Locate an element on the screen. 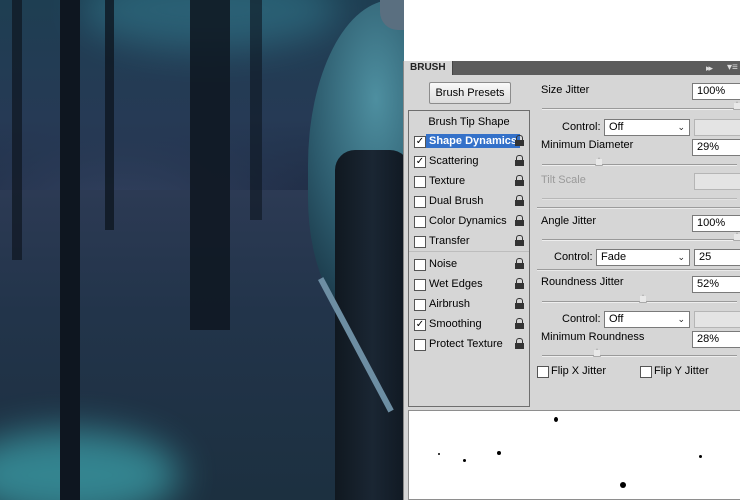 This screenshot has height=500, width=740. angle-control-label: Control: is located at coordinates (573, 257).